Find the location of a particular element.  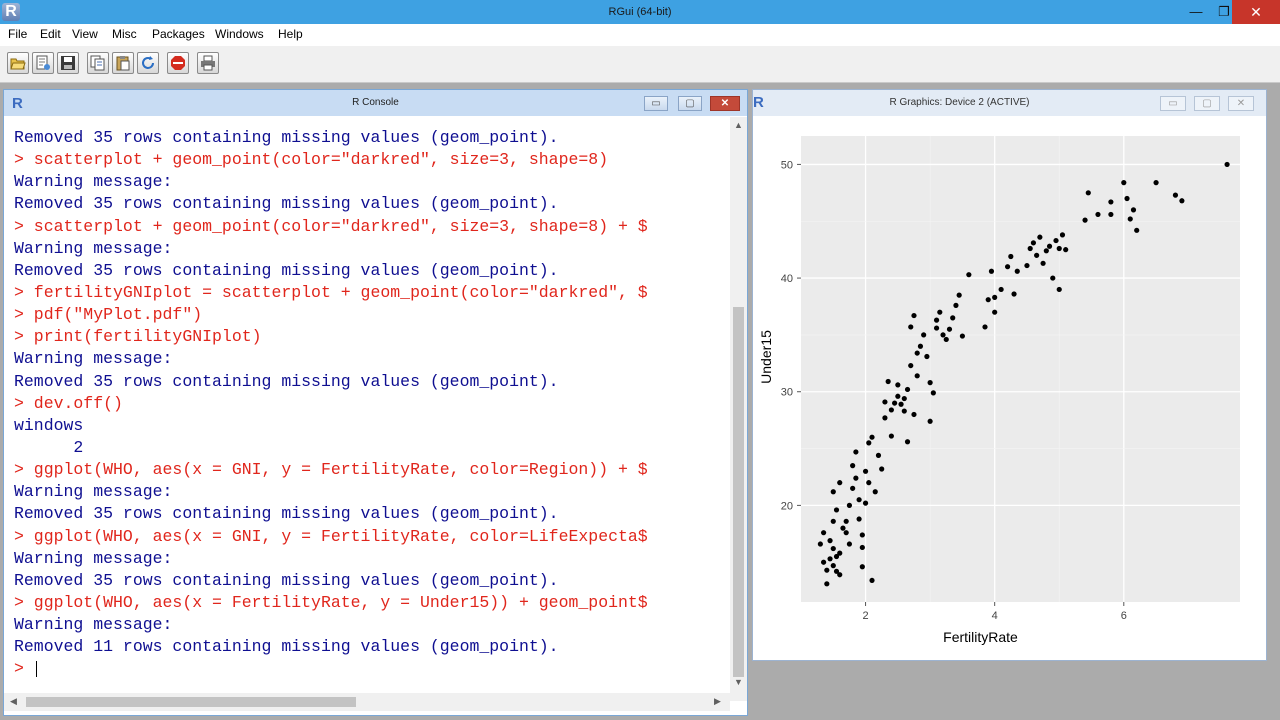

menu-view: View is located at coordinates (85, 34).